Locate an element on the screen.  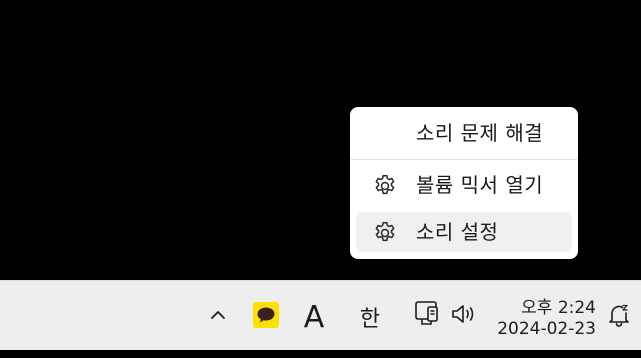
bell-snooze-icon is located at coordinates (619, 317).